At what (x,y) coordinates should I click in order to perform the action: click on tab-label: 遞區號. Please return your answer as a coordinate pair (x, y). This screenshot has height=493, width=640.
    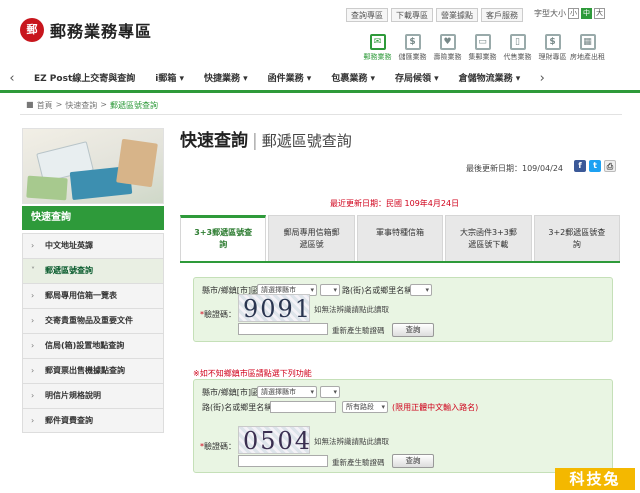
    Looking at the image, I should click on (311, 244).